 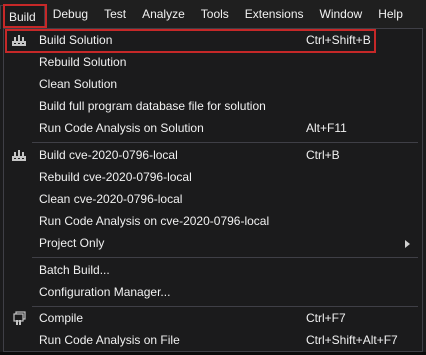 What do you see at coordinates (213, 199) in the screenshot?
I see `menu-item-clean-project: Clean cve-2020-0796-local` at bounding box center [213, 199].